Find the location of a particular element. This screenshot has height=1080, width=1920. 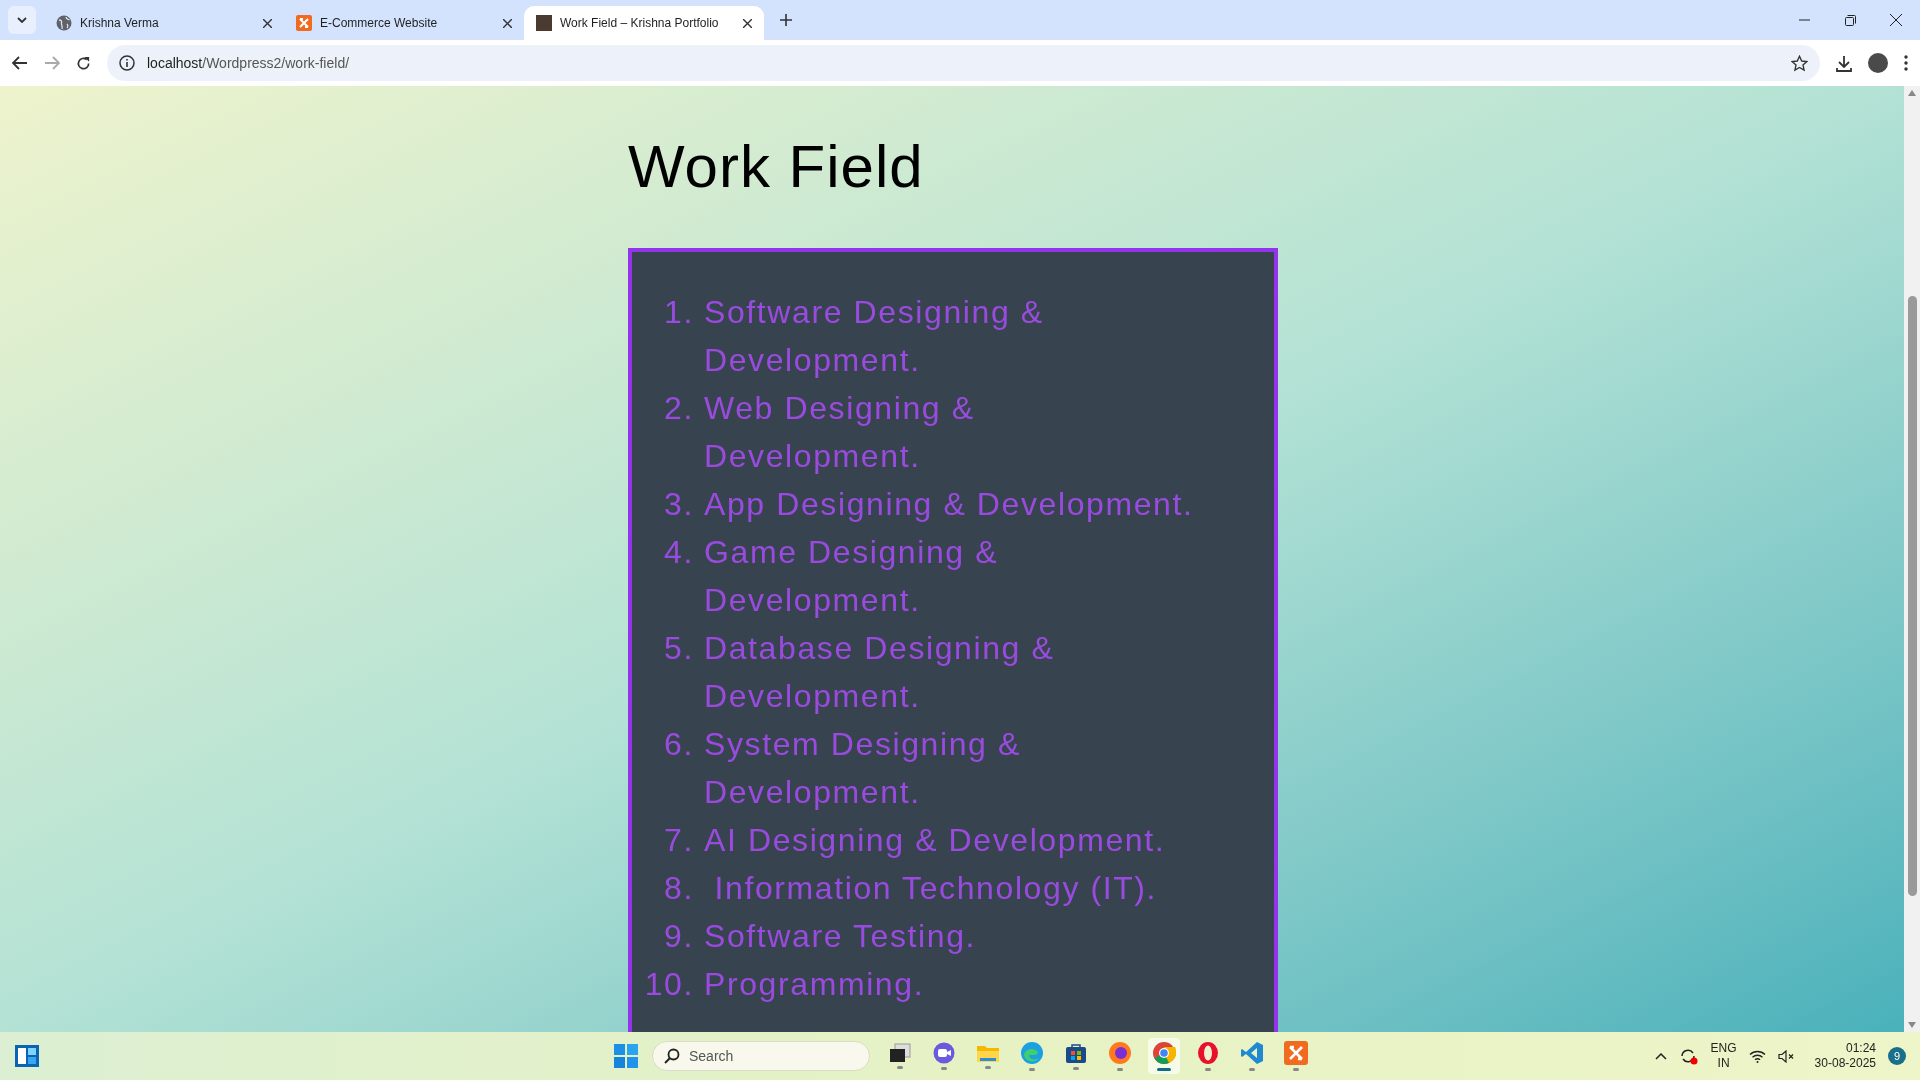

opera-icon is located at coordinates (1208, 1053).